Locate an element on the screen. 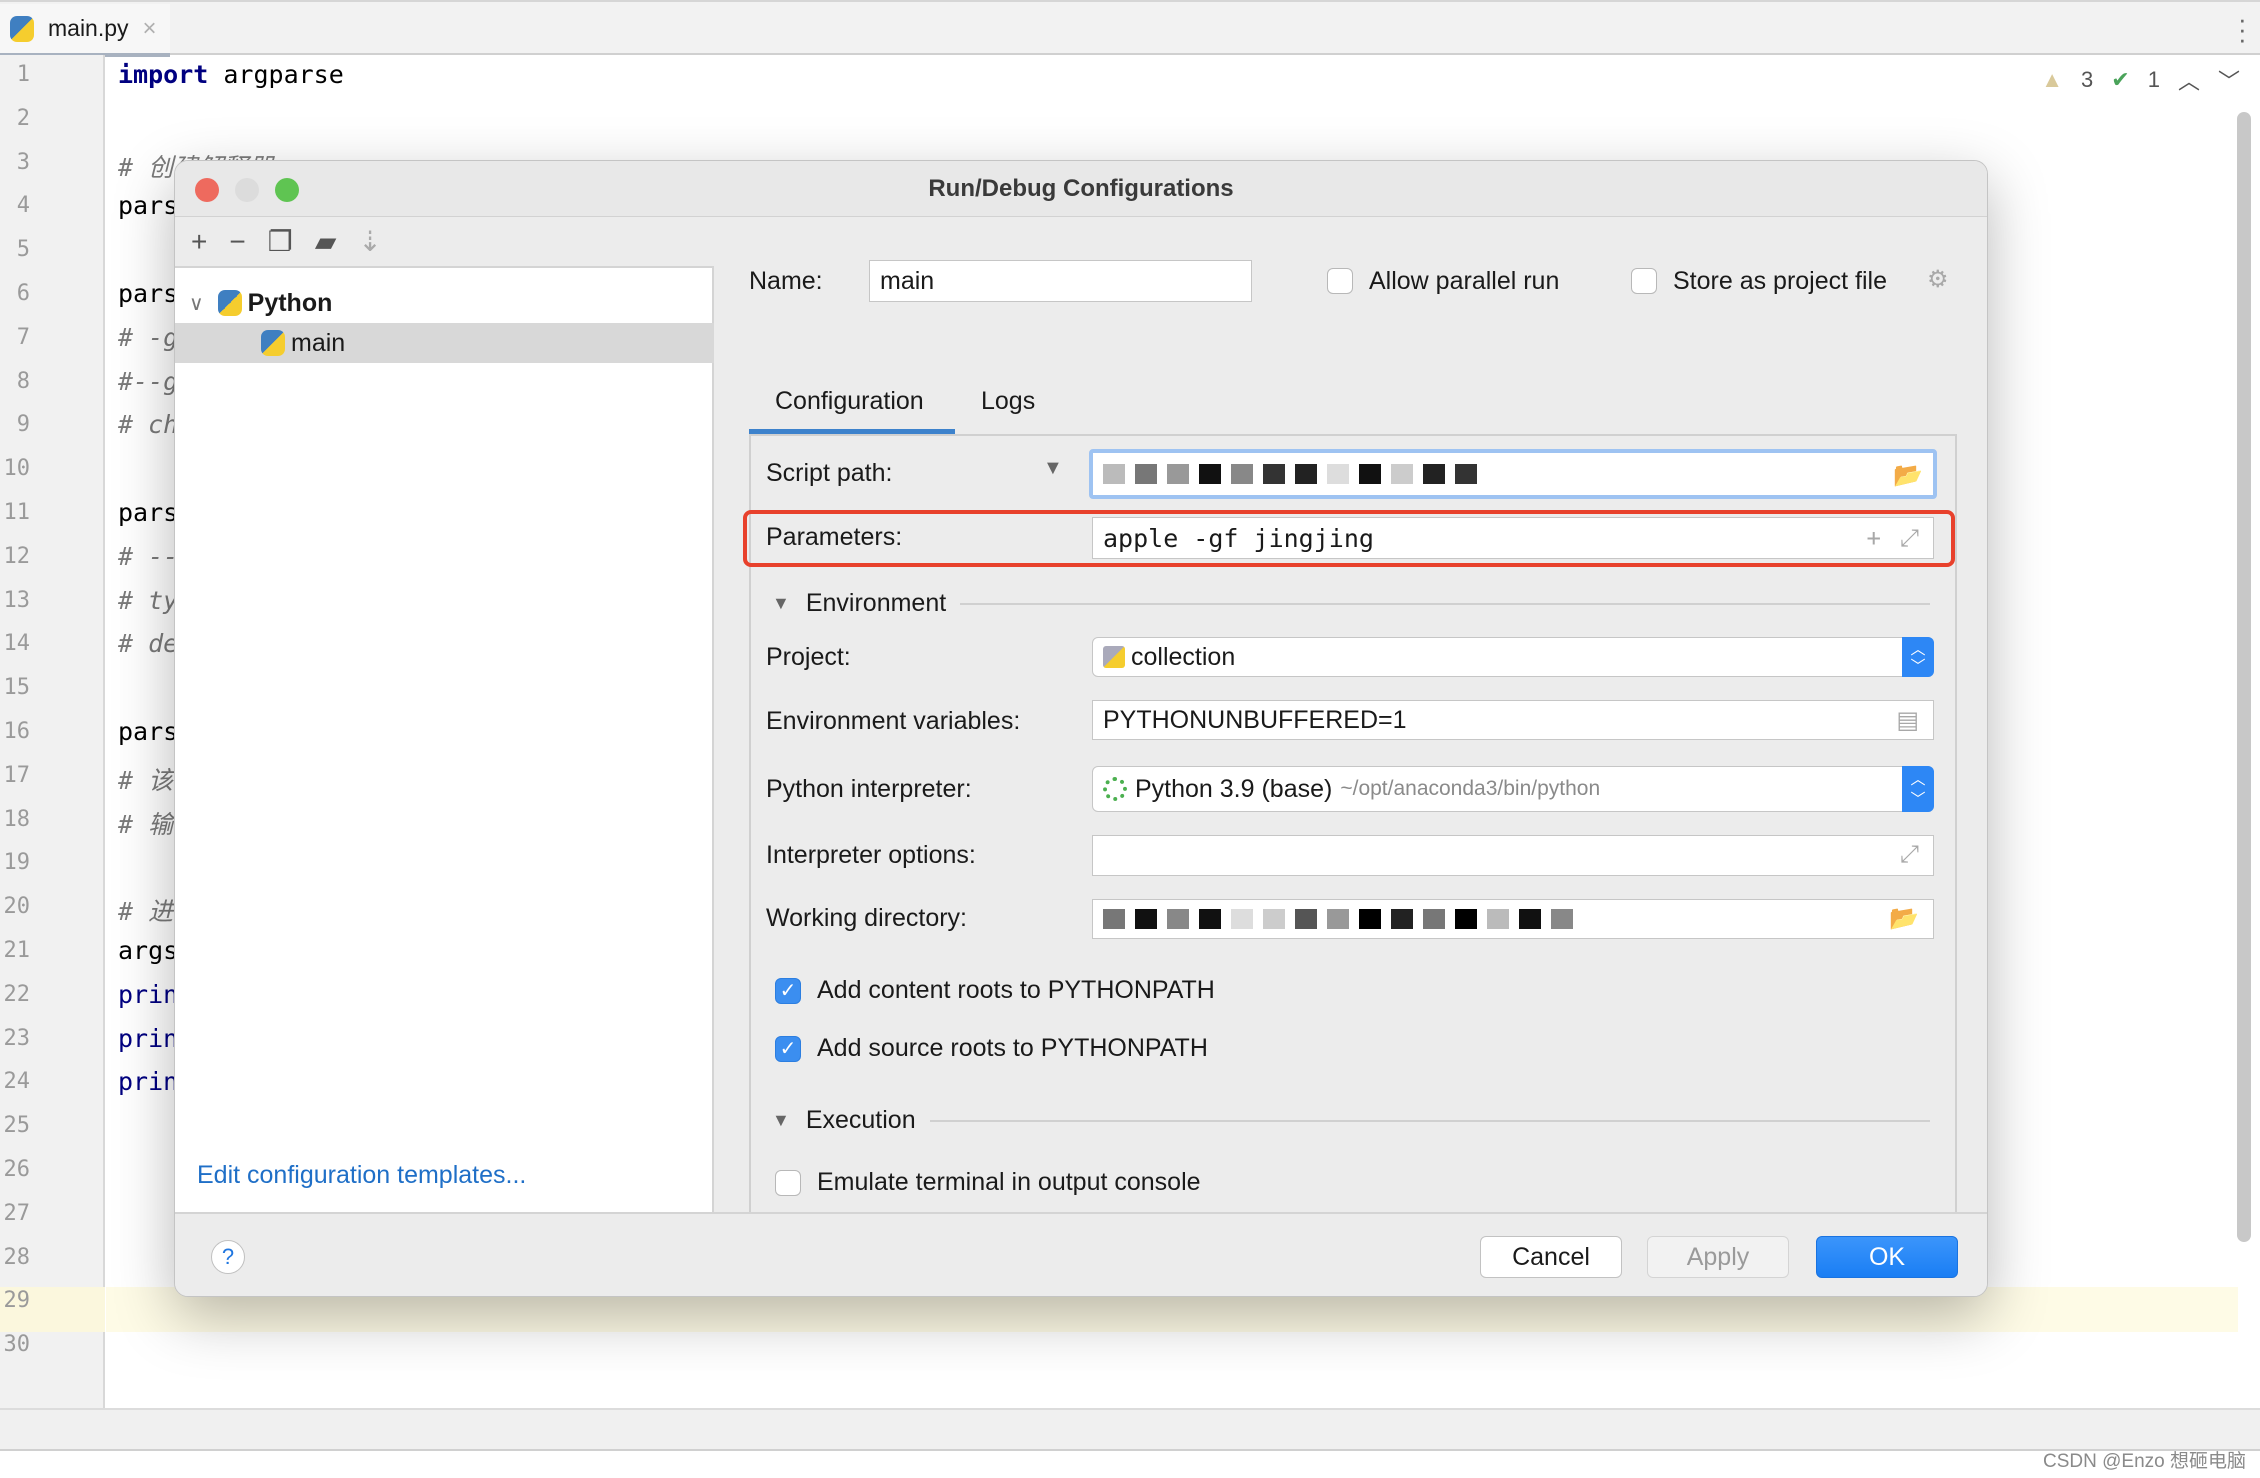 The width and height of the screenshot is (2260, 1478). allow-parallel-run-label: Allow parallel run is located at coordinates (1464, 281).